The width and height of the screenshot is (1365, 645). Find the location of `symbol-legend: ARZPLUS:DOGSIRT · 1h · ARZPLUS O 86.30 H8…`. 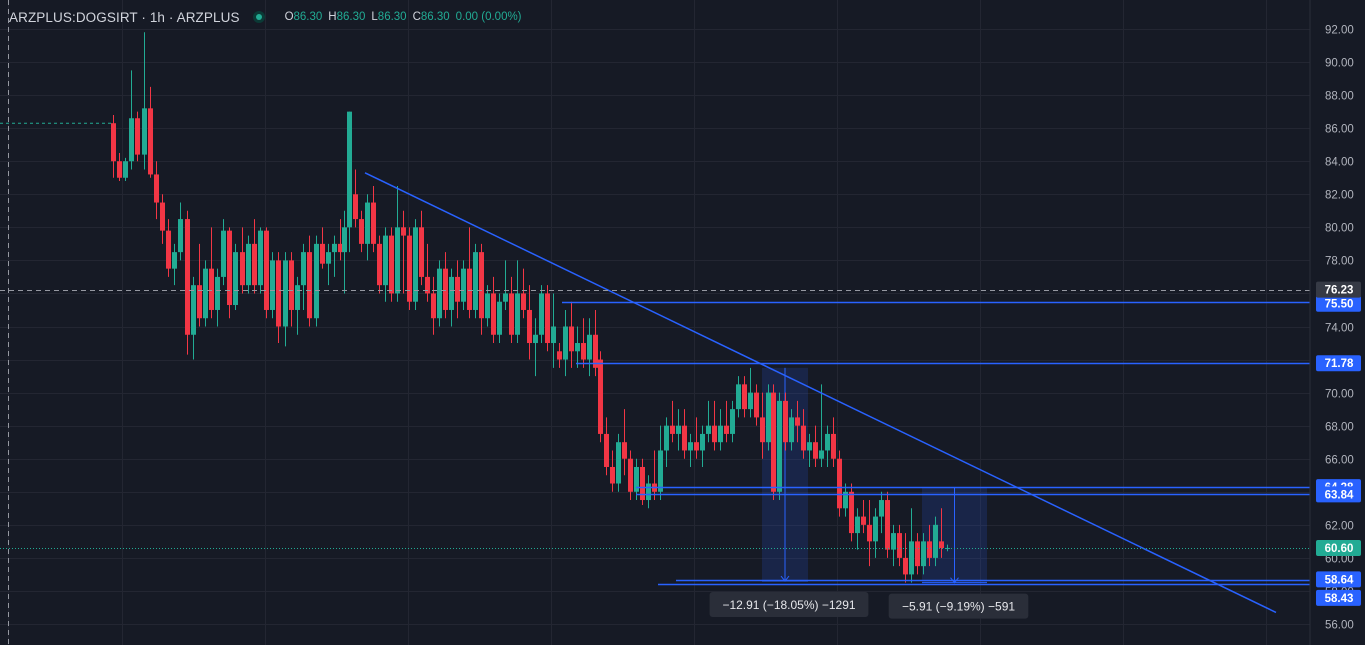

symbol-legend: ARZPLUS:DOGSIRT · 1h · ARZPLUS O 86.30 H8… is located at coordinates (265, 17).